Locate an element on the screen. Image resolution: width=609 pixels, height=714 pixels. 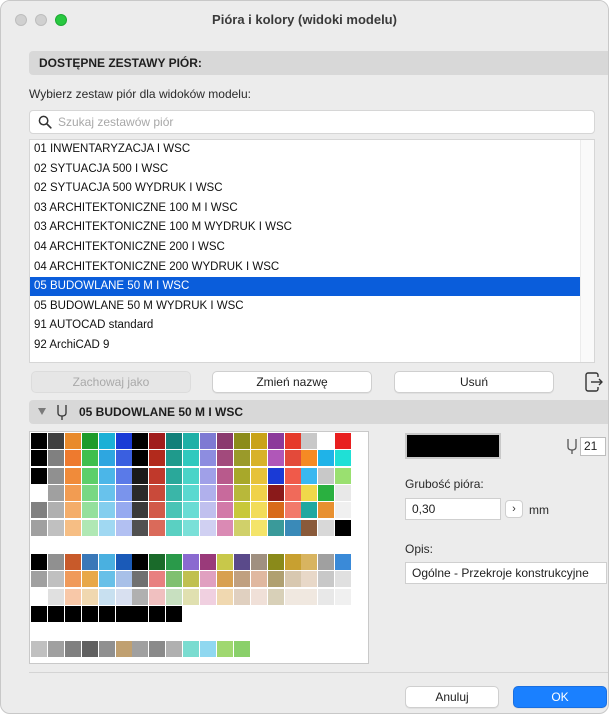
pen-set-list-item: 02 SYTUACJA 500 WYDRUK I WSC is located at coordinates (305, 188).